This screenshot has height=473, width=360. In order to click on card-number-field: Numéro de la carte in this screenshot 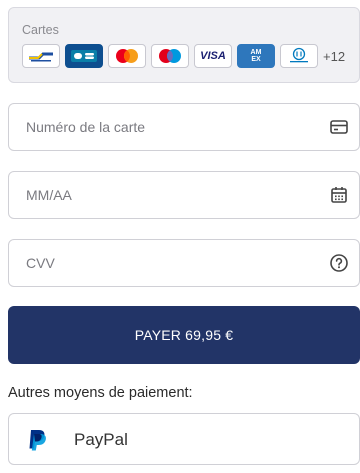, I will do `click(184, 127)`.